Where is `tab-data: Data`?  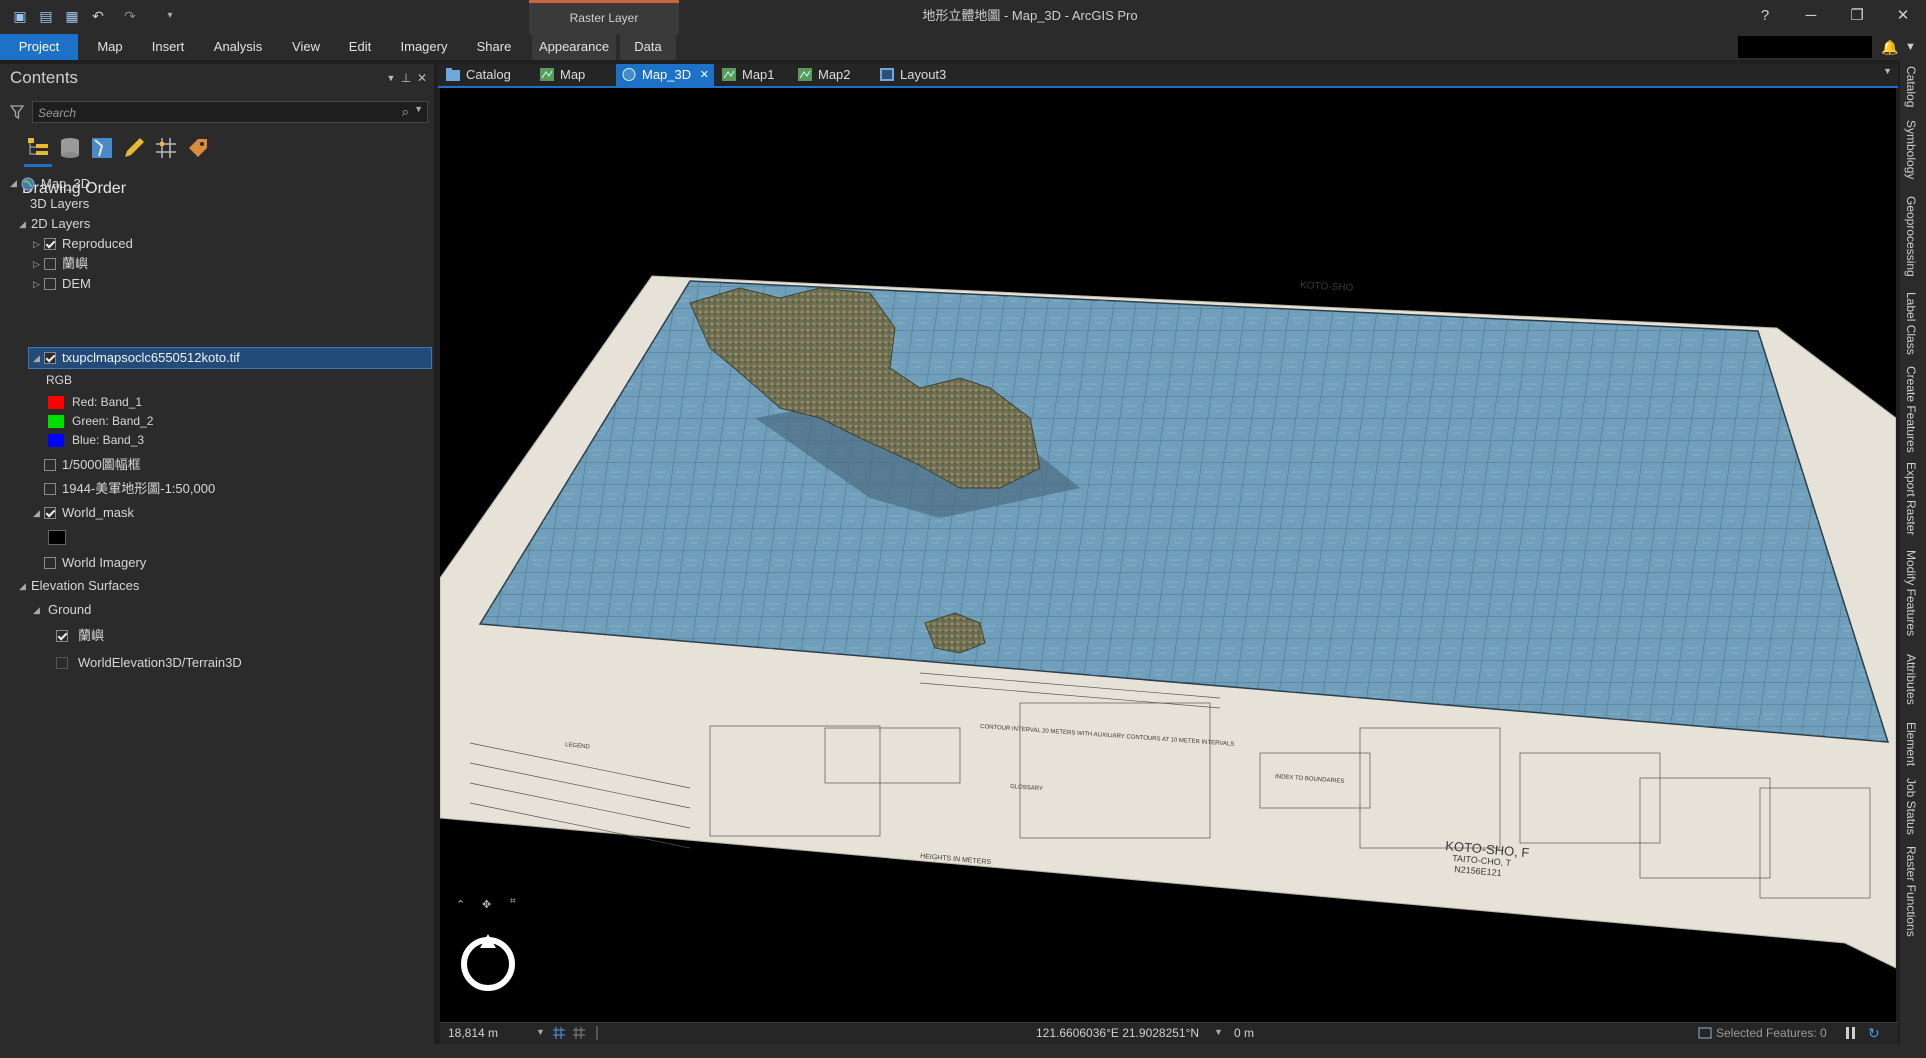
tab-data: Data is located at coordinates (648, 47).